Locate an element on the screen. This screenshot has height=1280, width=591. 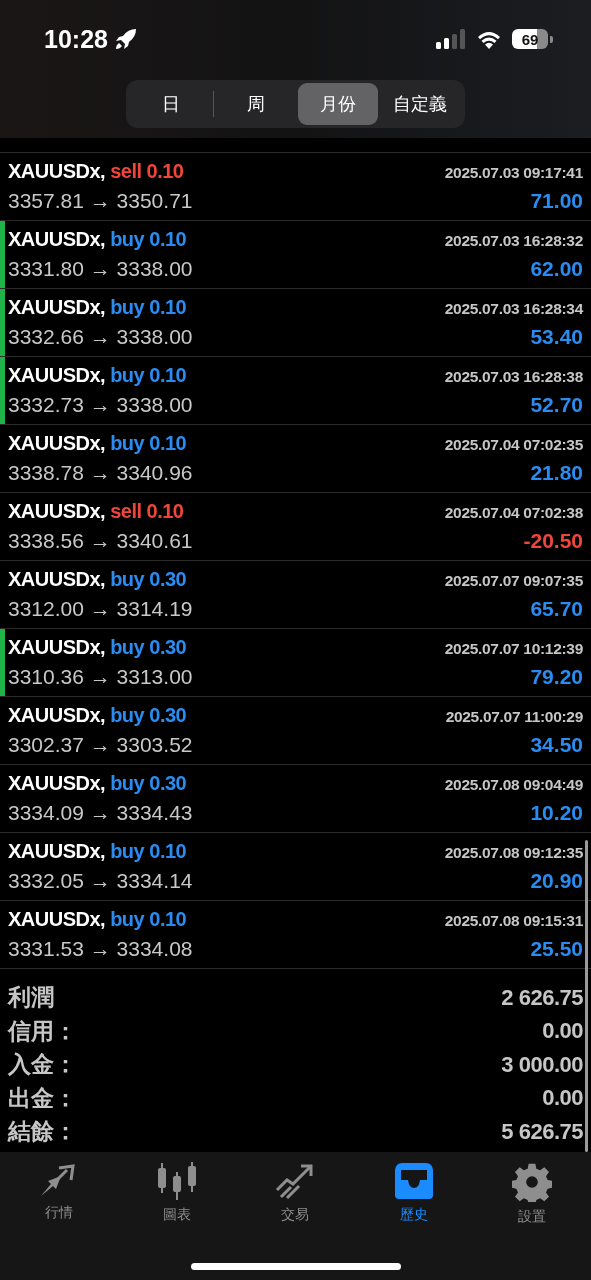
period-tab: 日 is located at coordinates (171, 104).